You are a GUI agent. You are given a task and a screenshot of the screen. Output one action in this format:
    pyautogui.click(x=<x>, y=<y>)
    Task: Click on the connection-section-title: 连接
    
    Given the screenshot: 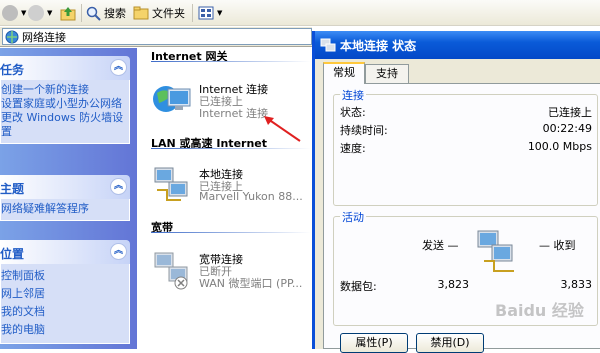 What is the action you would take?
    pyautogui.click(x=353, y=95)
    